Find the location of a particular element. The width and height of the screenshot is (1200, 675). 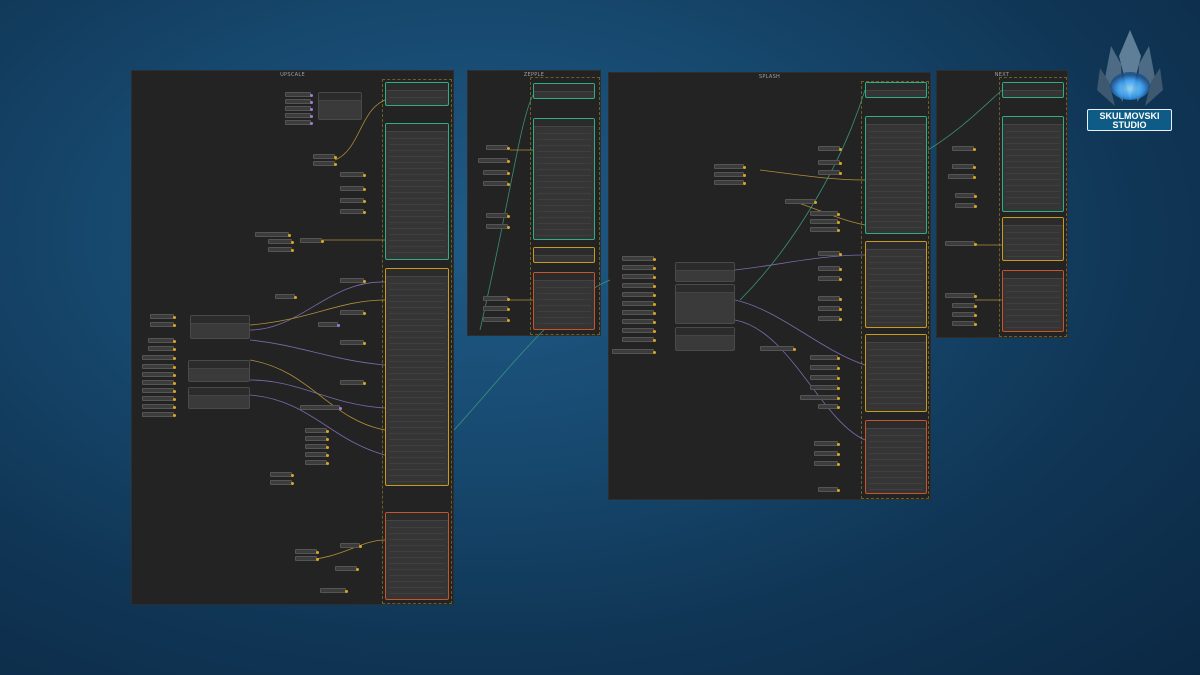

group-a-sampler-node is located at coordinates (417, 191).